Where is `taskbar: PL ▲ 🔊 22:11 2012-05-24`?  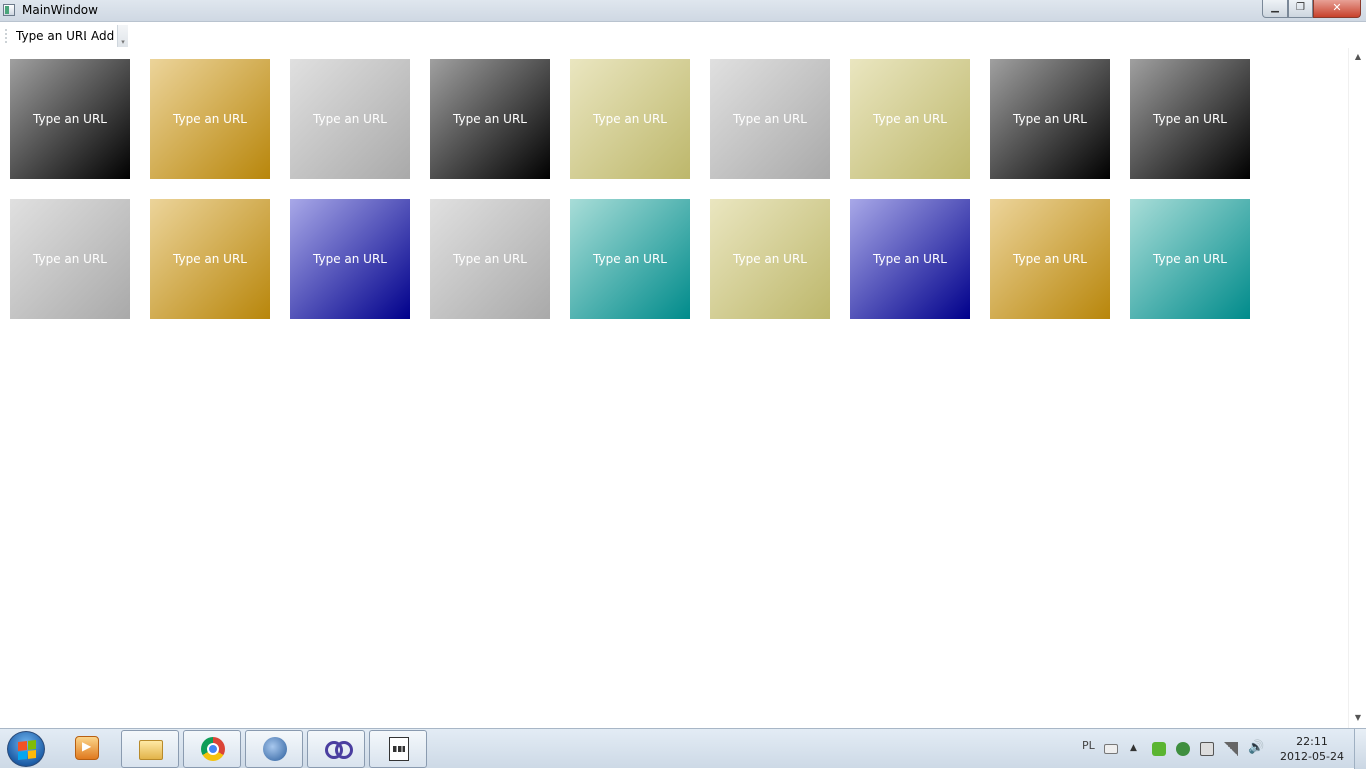
taskbar: PL ▲ 🔊 22:11 2012-05-24 is located at coordinates (683, 748).